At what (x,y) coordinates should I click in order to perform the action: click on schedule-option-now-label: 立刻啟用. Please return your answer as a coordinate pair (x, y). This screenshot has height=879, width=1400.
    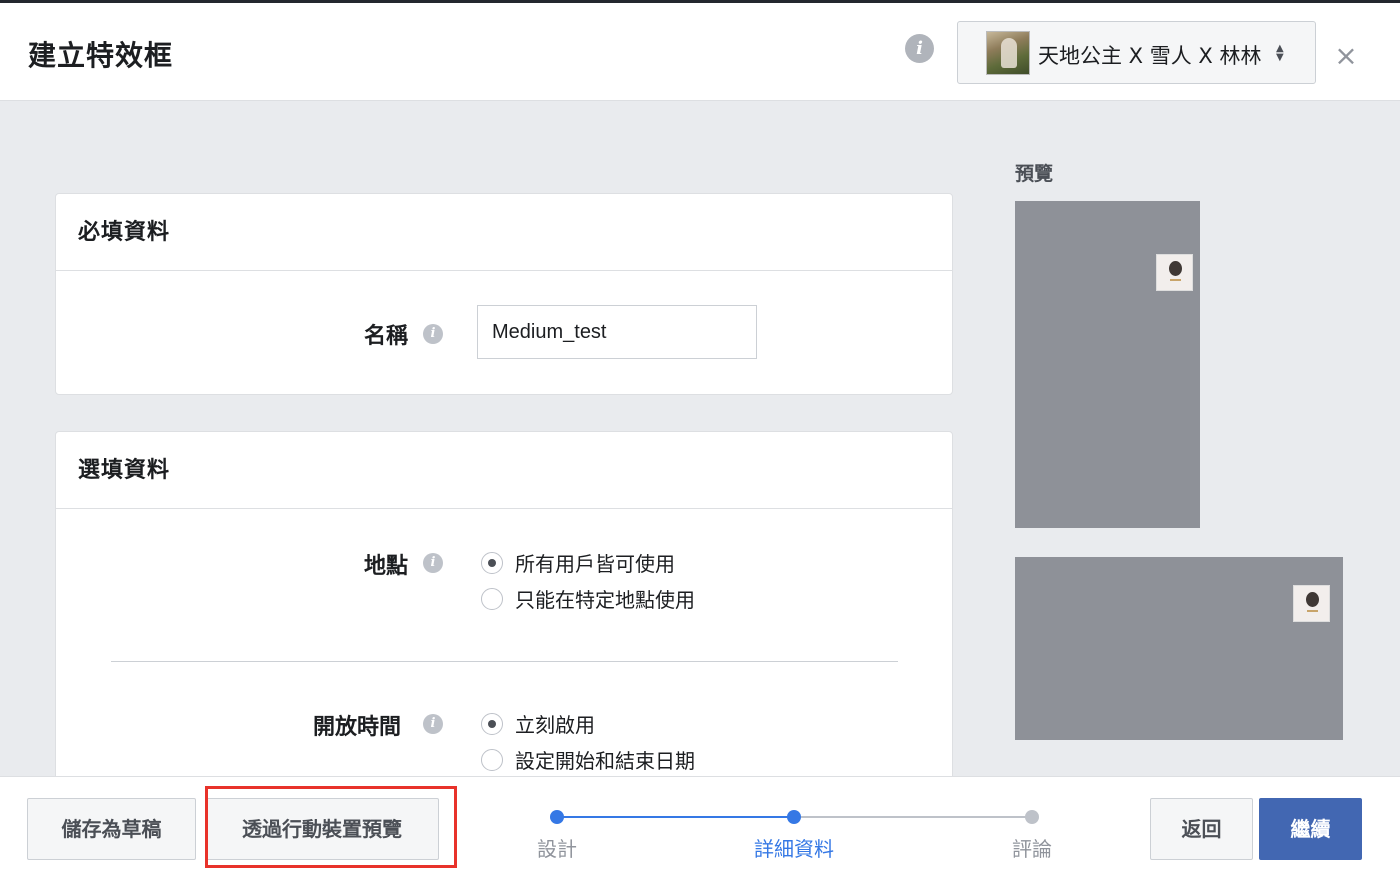
    Looking at the image, I should click on (555, 723).